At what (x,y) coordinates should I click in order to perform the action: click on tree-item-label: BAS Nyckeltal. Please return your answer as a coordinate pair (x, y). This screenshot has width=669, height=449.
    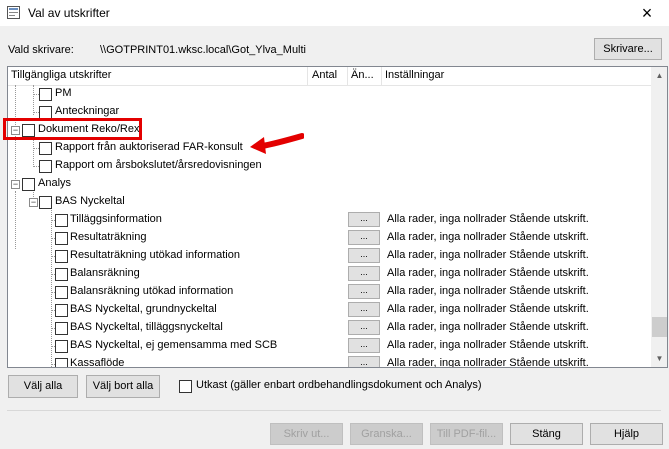
    Looking at the image, I should click on (90, 201).